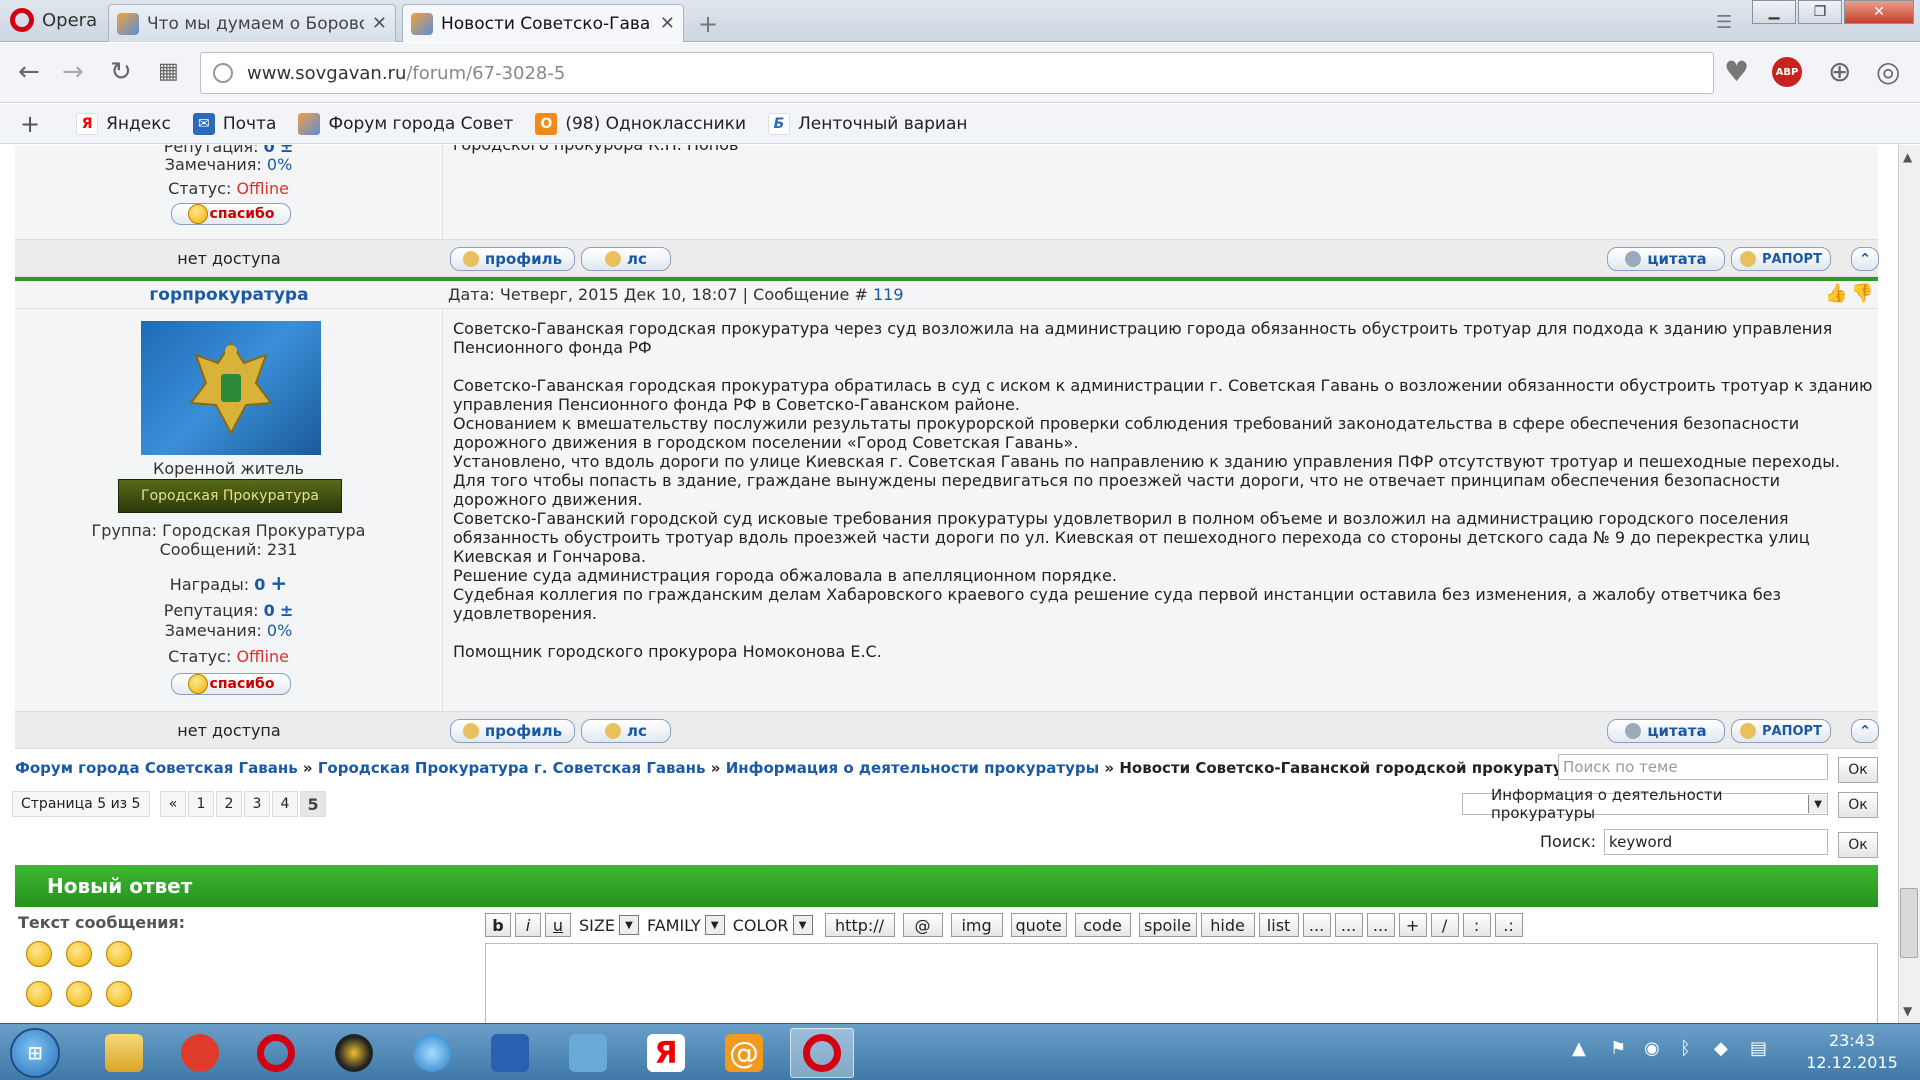 The width and height of the screenshot is (1920, 1080). What do you see at coordinates (1227, 925) in the screenshot?
I see `hide-button: hide` at bounding box center [1227, 925].